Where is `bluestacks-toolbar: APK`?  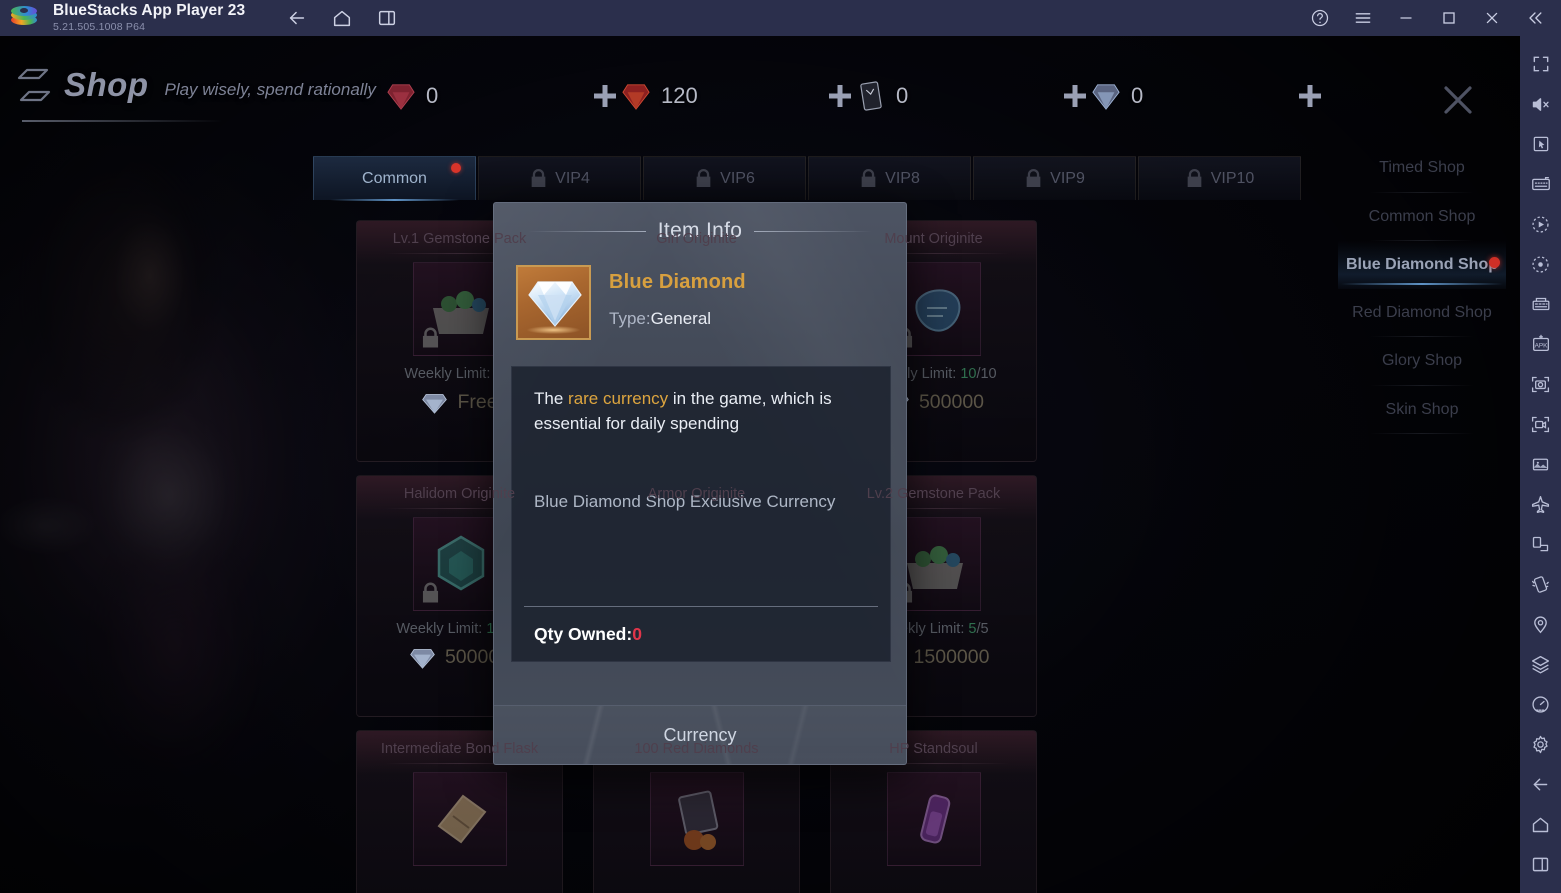 bluestacks-toolbar: APK is located at coordinates (1540, 464).